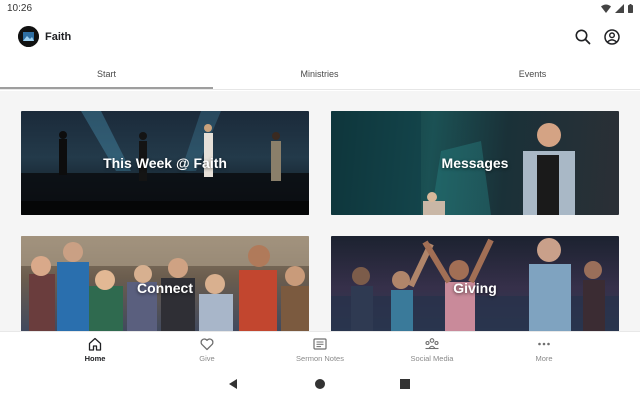  Describe the element at coordinates (106, 88) in the screenshot. I see `tab-indicator` at that location.